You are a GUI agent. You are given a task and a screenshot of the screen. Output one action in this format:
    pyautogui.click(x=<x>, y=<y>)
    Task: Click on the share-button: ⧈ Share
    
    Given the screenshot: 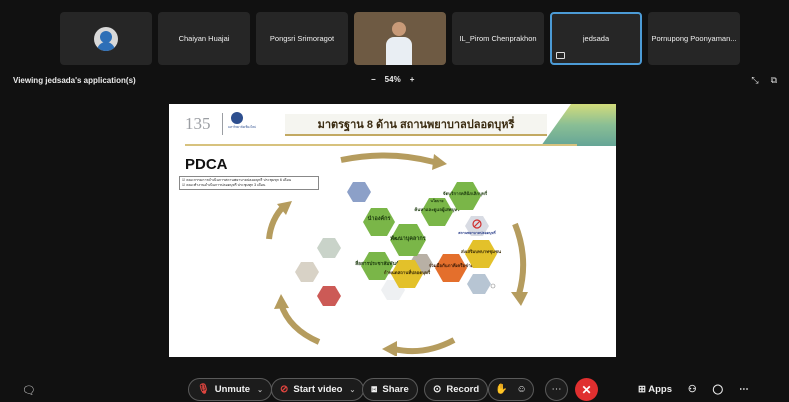 What is the action you would take?
    pyautogui.click(x=390, y=389)
    